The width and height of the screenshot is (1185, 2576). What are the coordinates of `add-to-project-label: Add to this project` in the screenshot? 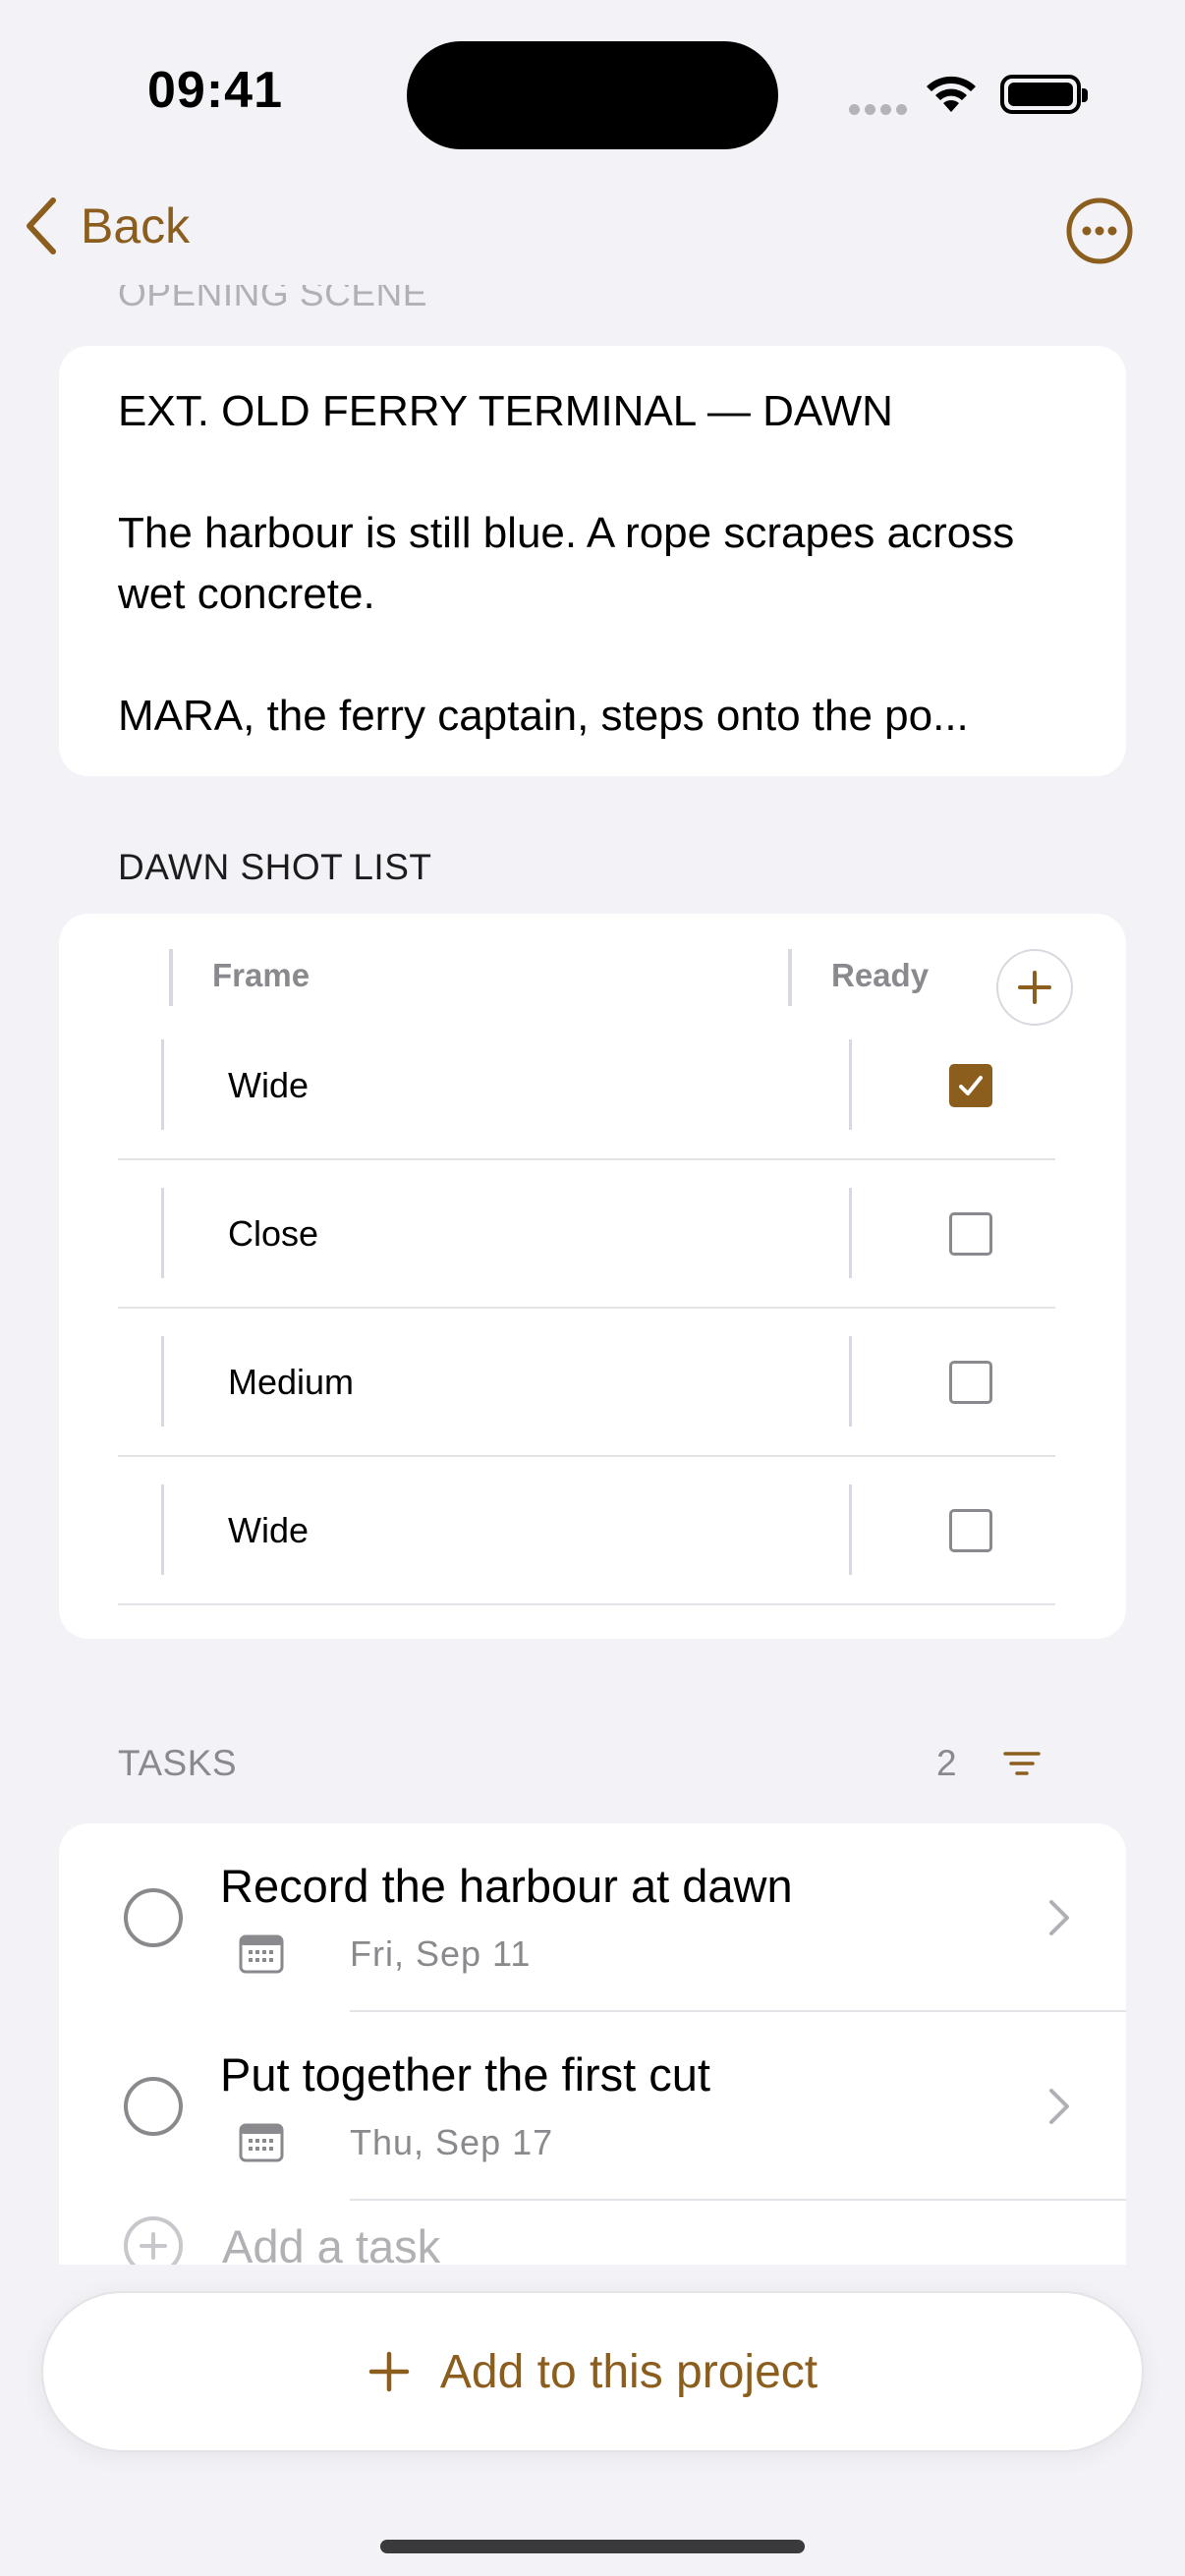 It's located at (629, 2371).